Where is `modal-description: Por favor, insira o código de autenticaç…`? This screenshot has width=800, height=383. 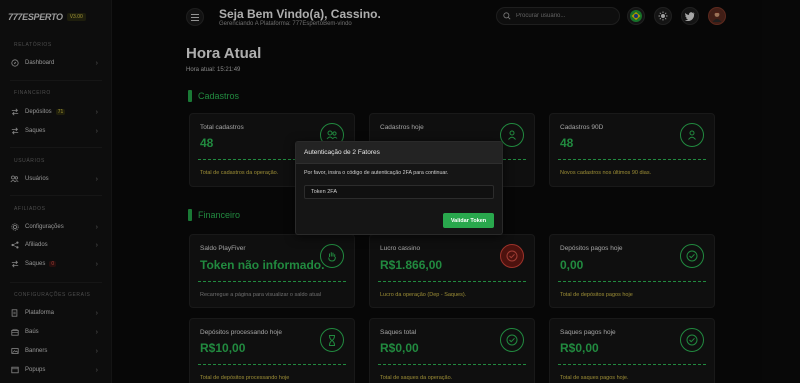 modal-description: Por favor, insira o código de autenticaç… is located at coordinates (376, 173).